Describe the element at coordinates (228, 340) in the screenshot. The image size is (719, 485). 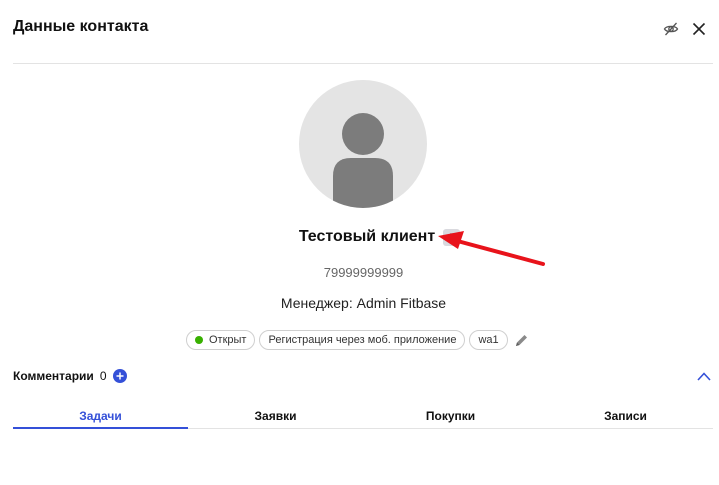
I see `tag-label: Открыт` at that location.